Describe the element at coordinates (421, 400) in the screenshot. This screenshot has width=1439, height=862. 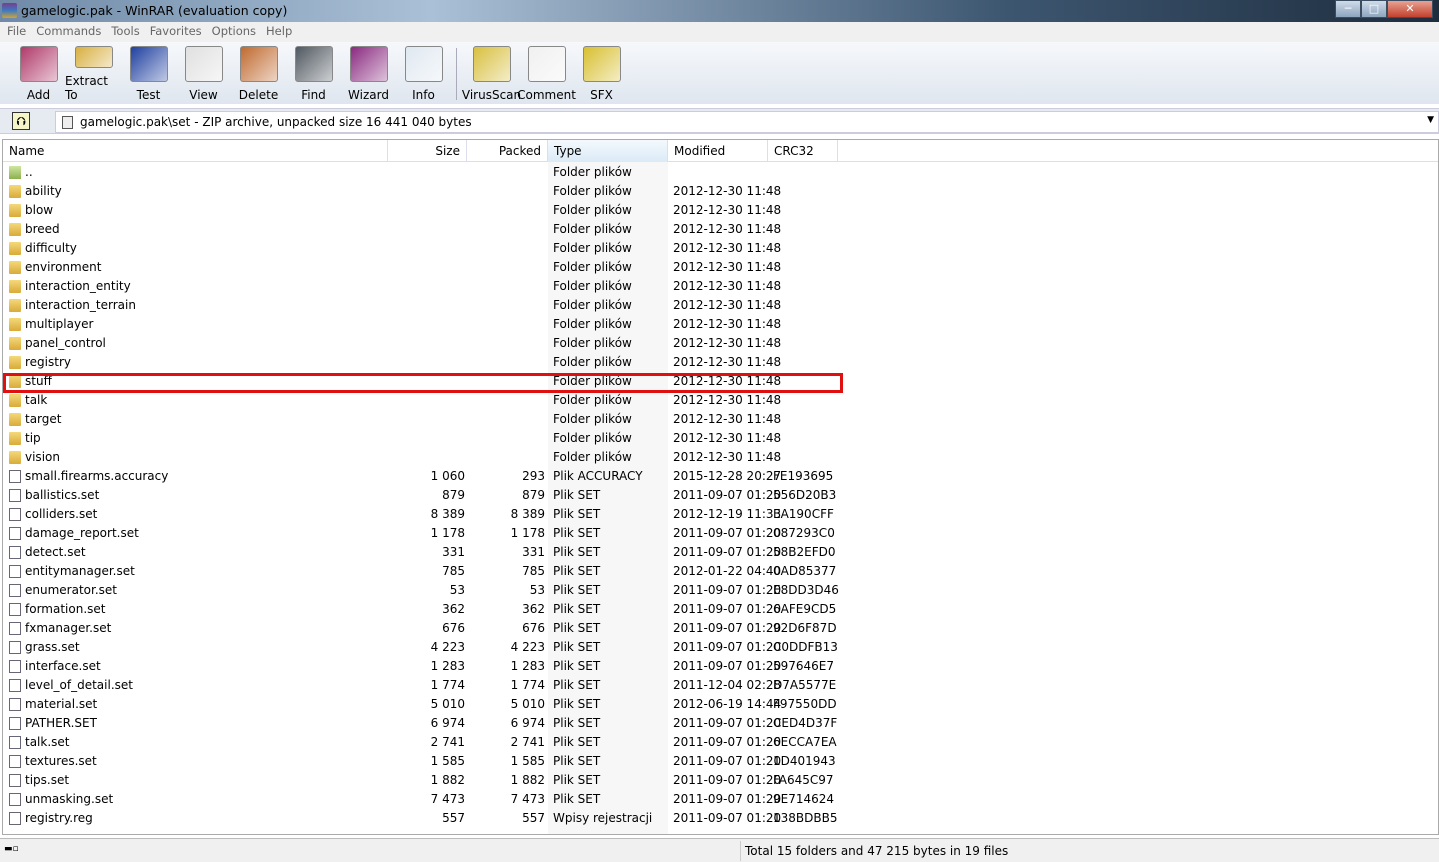
I see `table-row: talk Folder plików 2012-12-30 11:48` at that location.